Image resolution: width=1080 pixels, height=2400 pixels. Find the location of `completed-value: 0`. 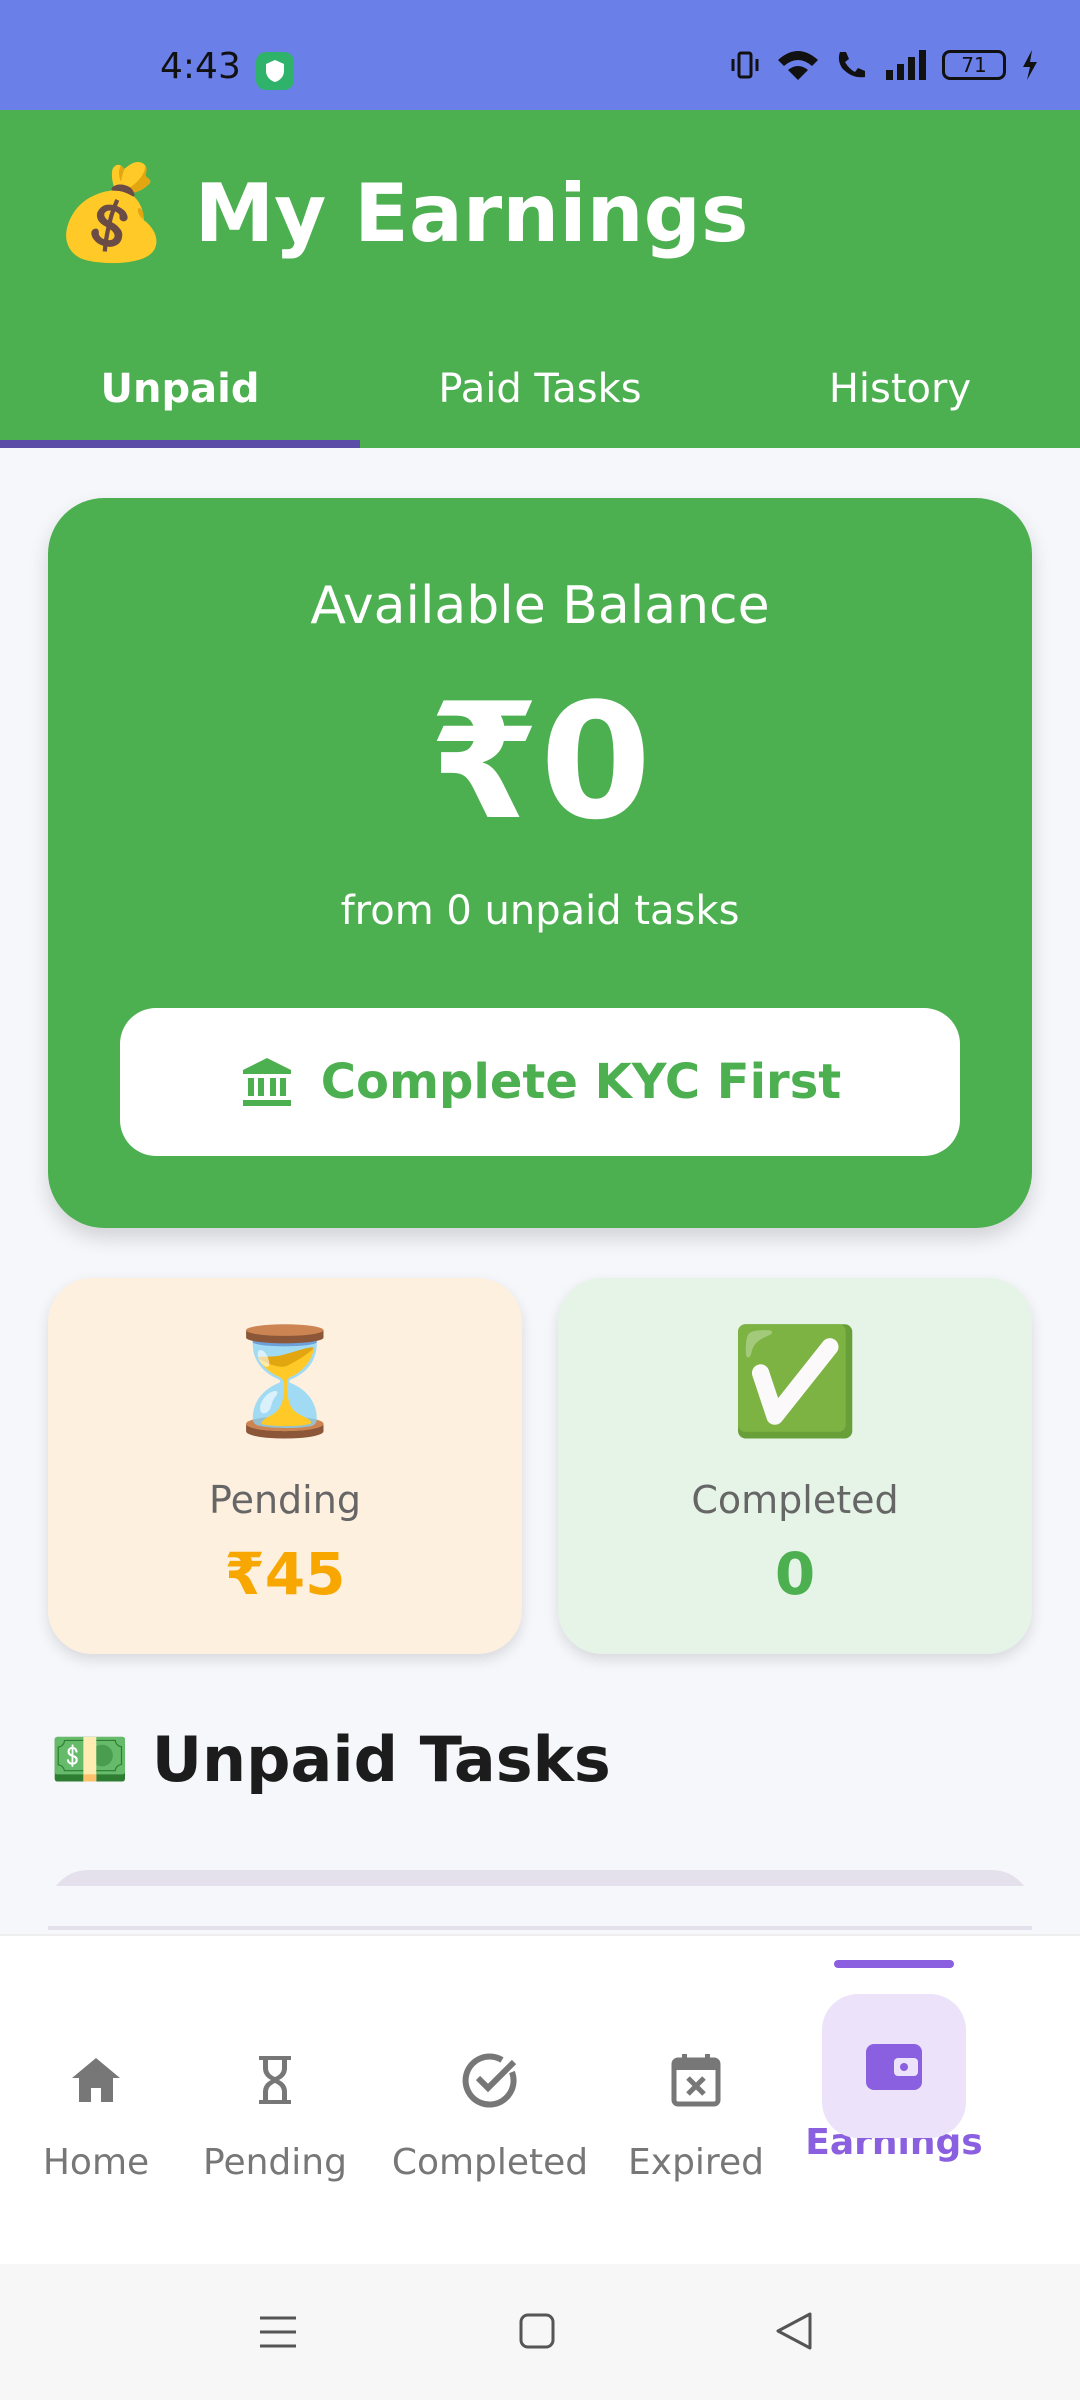

completed-value: 0 is located at coordinates (795, 1574).